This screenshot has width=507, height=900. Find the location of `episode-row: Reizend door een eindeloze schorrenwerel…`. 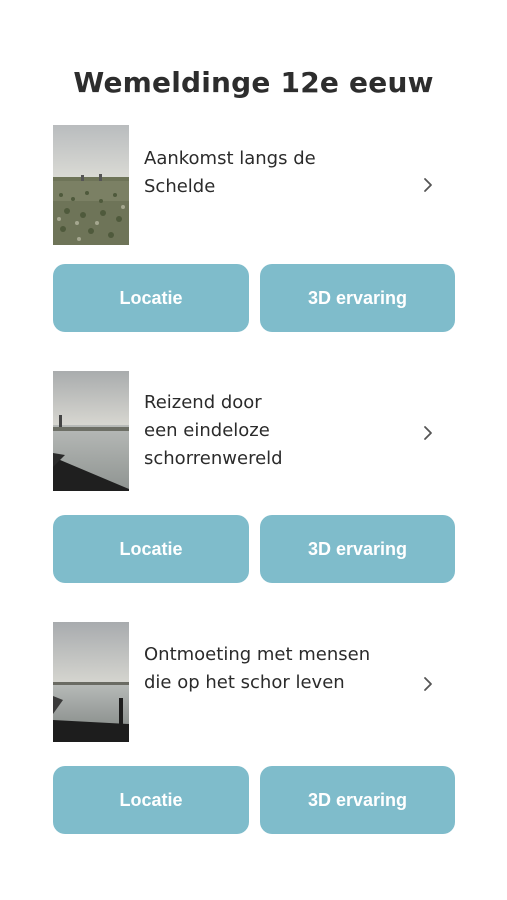

episode-row: Reizend door een eindeloze schorrenwerel… is located at coordinates (254, 433).